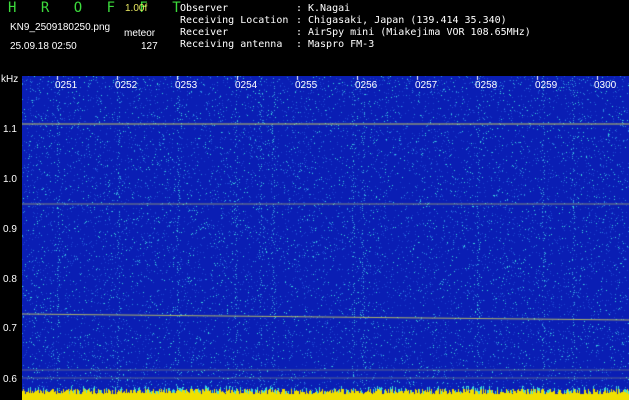 The image size is (629, 400). Describe the element at coordinates (10, 129) in the screenshot. I see `y-tick-label: 1.1` at that location.